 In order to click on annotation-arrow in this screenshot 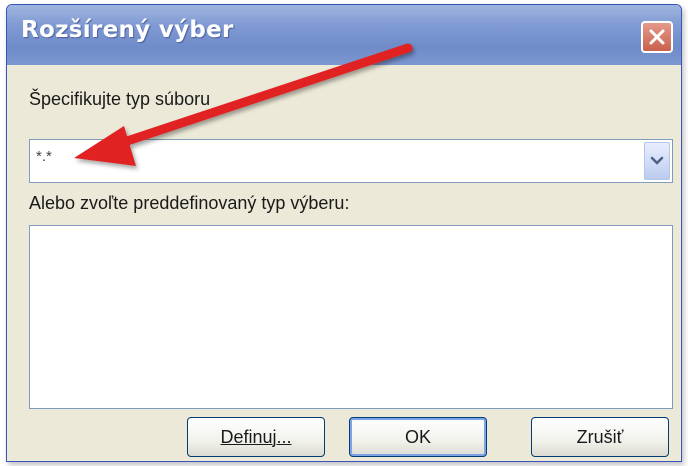, I will do `click(243, 104)`.